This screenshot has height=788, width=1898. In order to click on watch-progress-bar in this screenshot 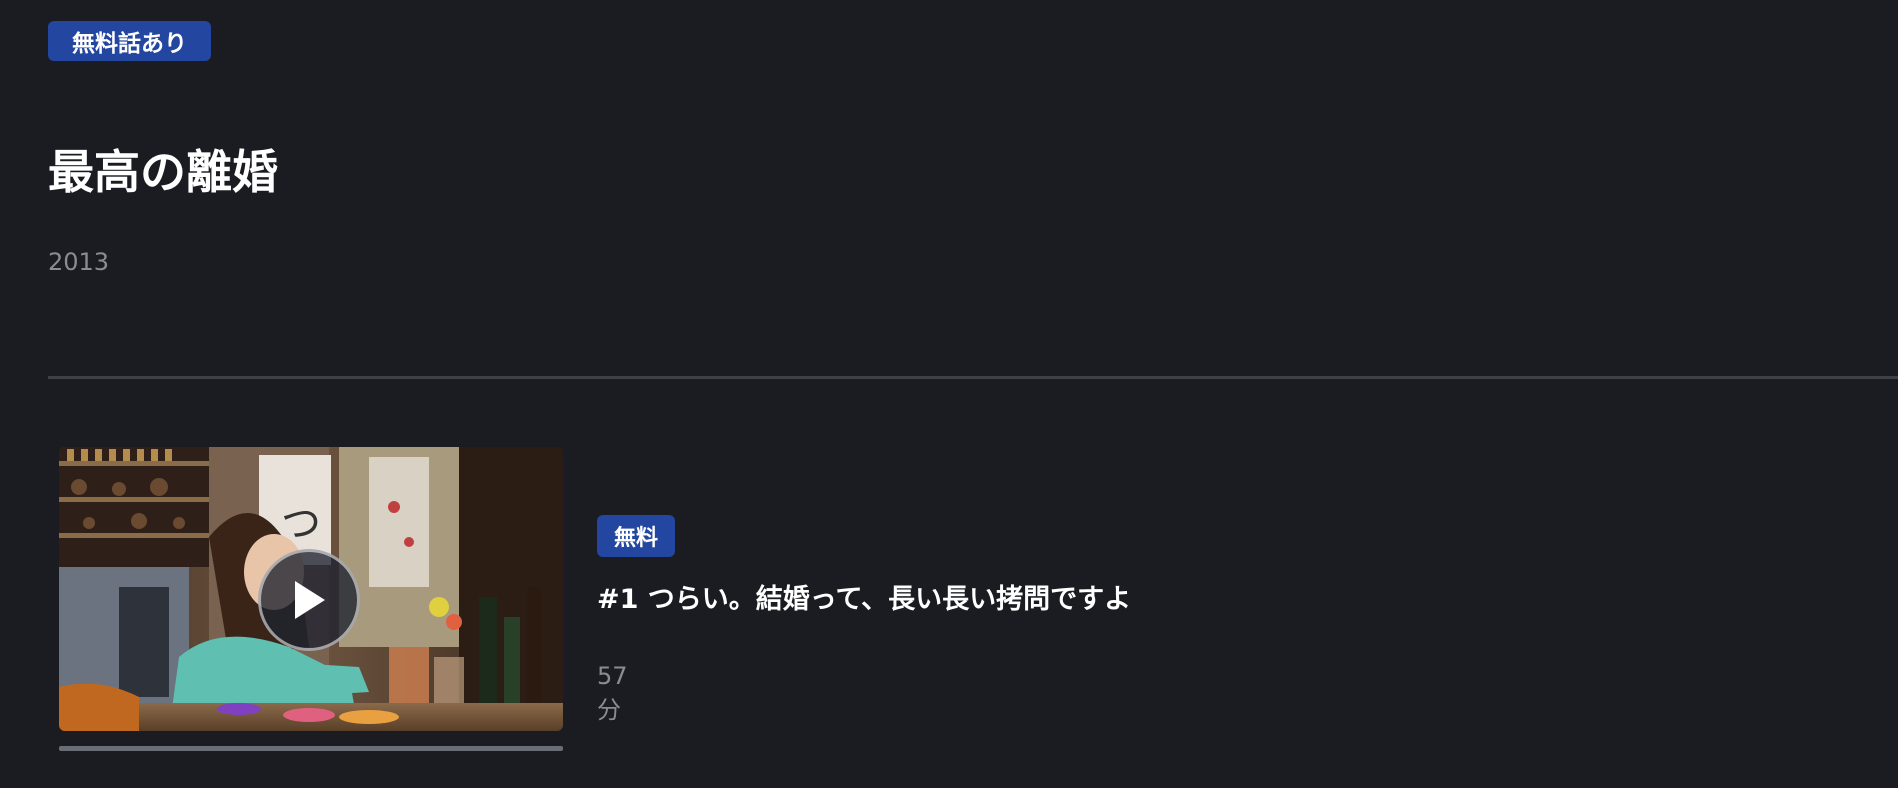, I will do `click(311, 748)`.